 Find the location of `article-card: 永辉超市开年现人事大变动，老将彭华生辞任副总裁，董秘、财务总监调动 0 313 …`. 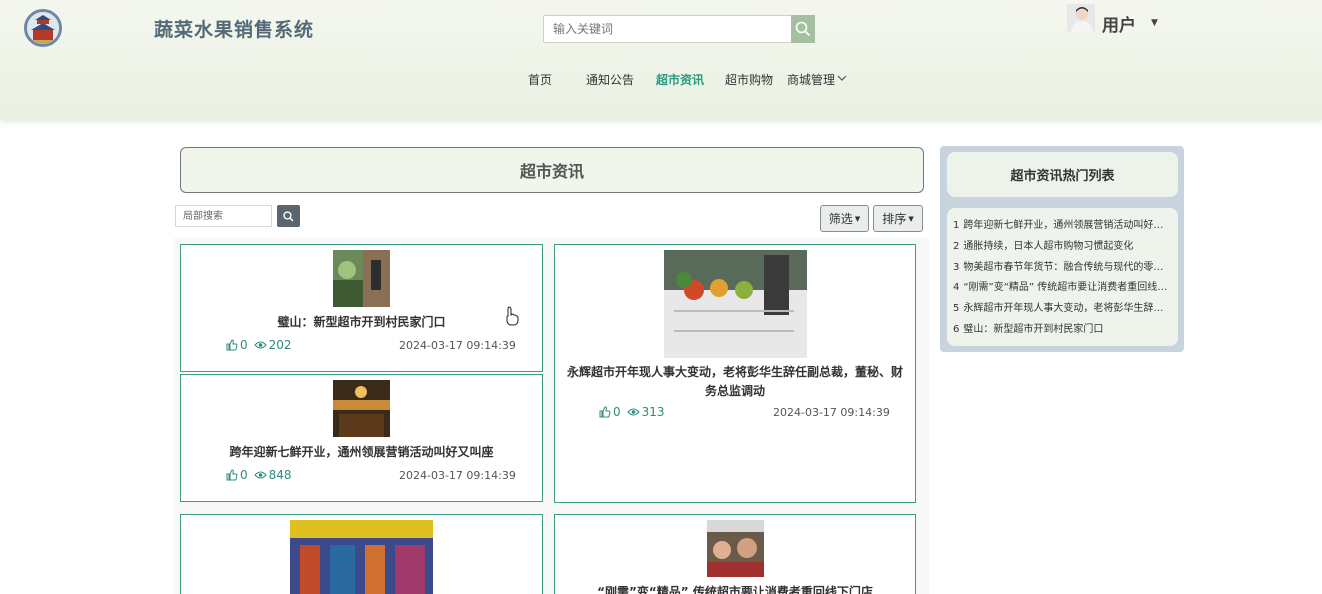

article-card: 永辉超市开年现人事大变动，老将彭华生辞任副总裁，董秘、财务总监调动 0 313 … is located at coordinates (735, 373).